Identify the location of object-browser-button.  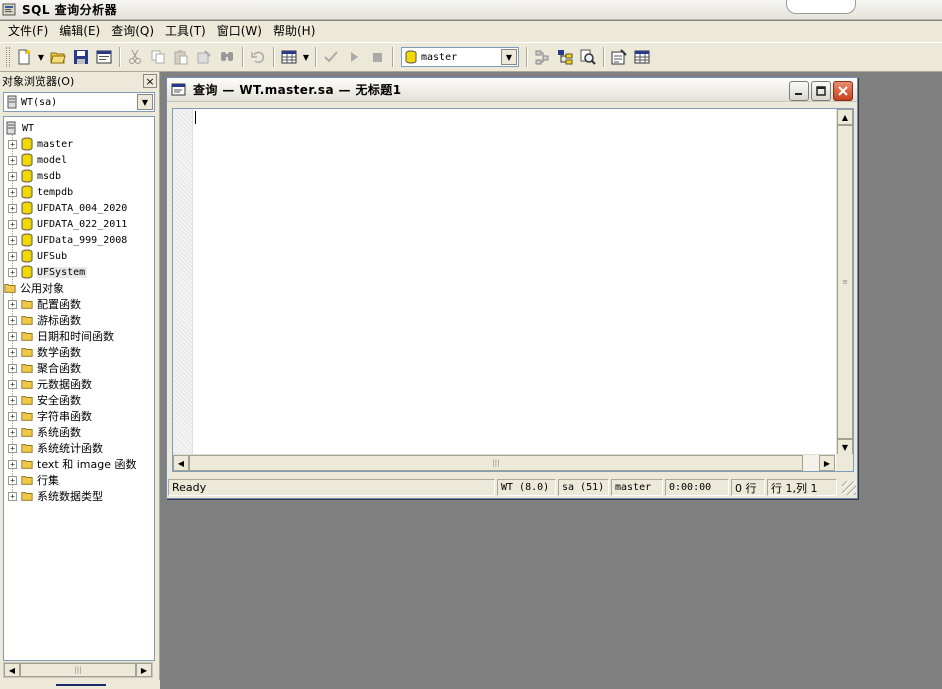
(565, 57).